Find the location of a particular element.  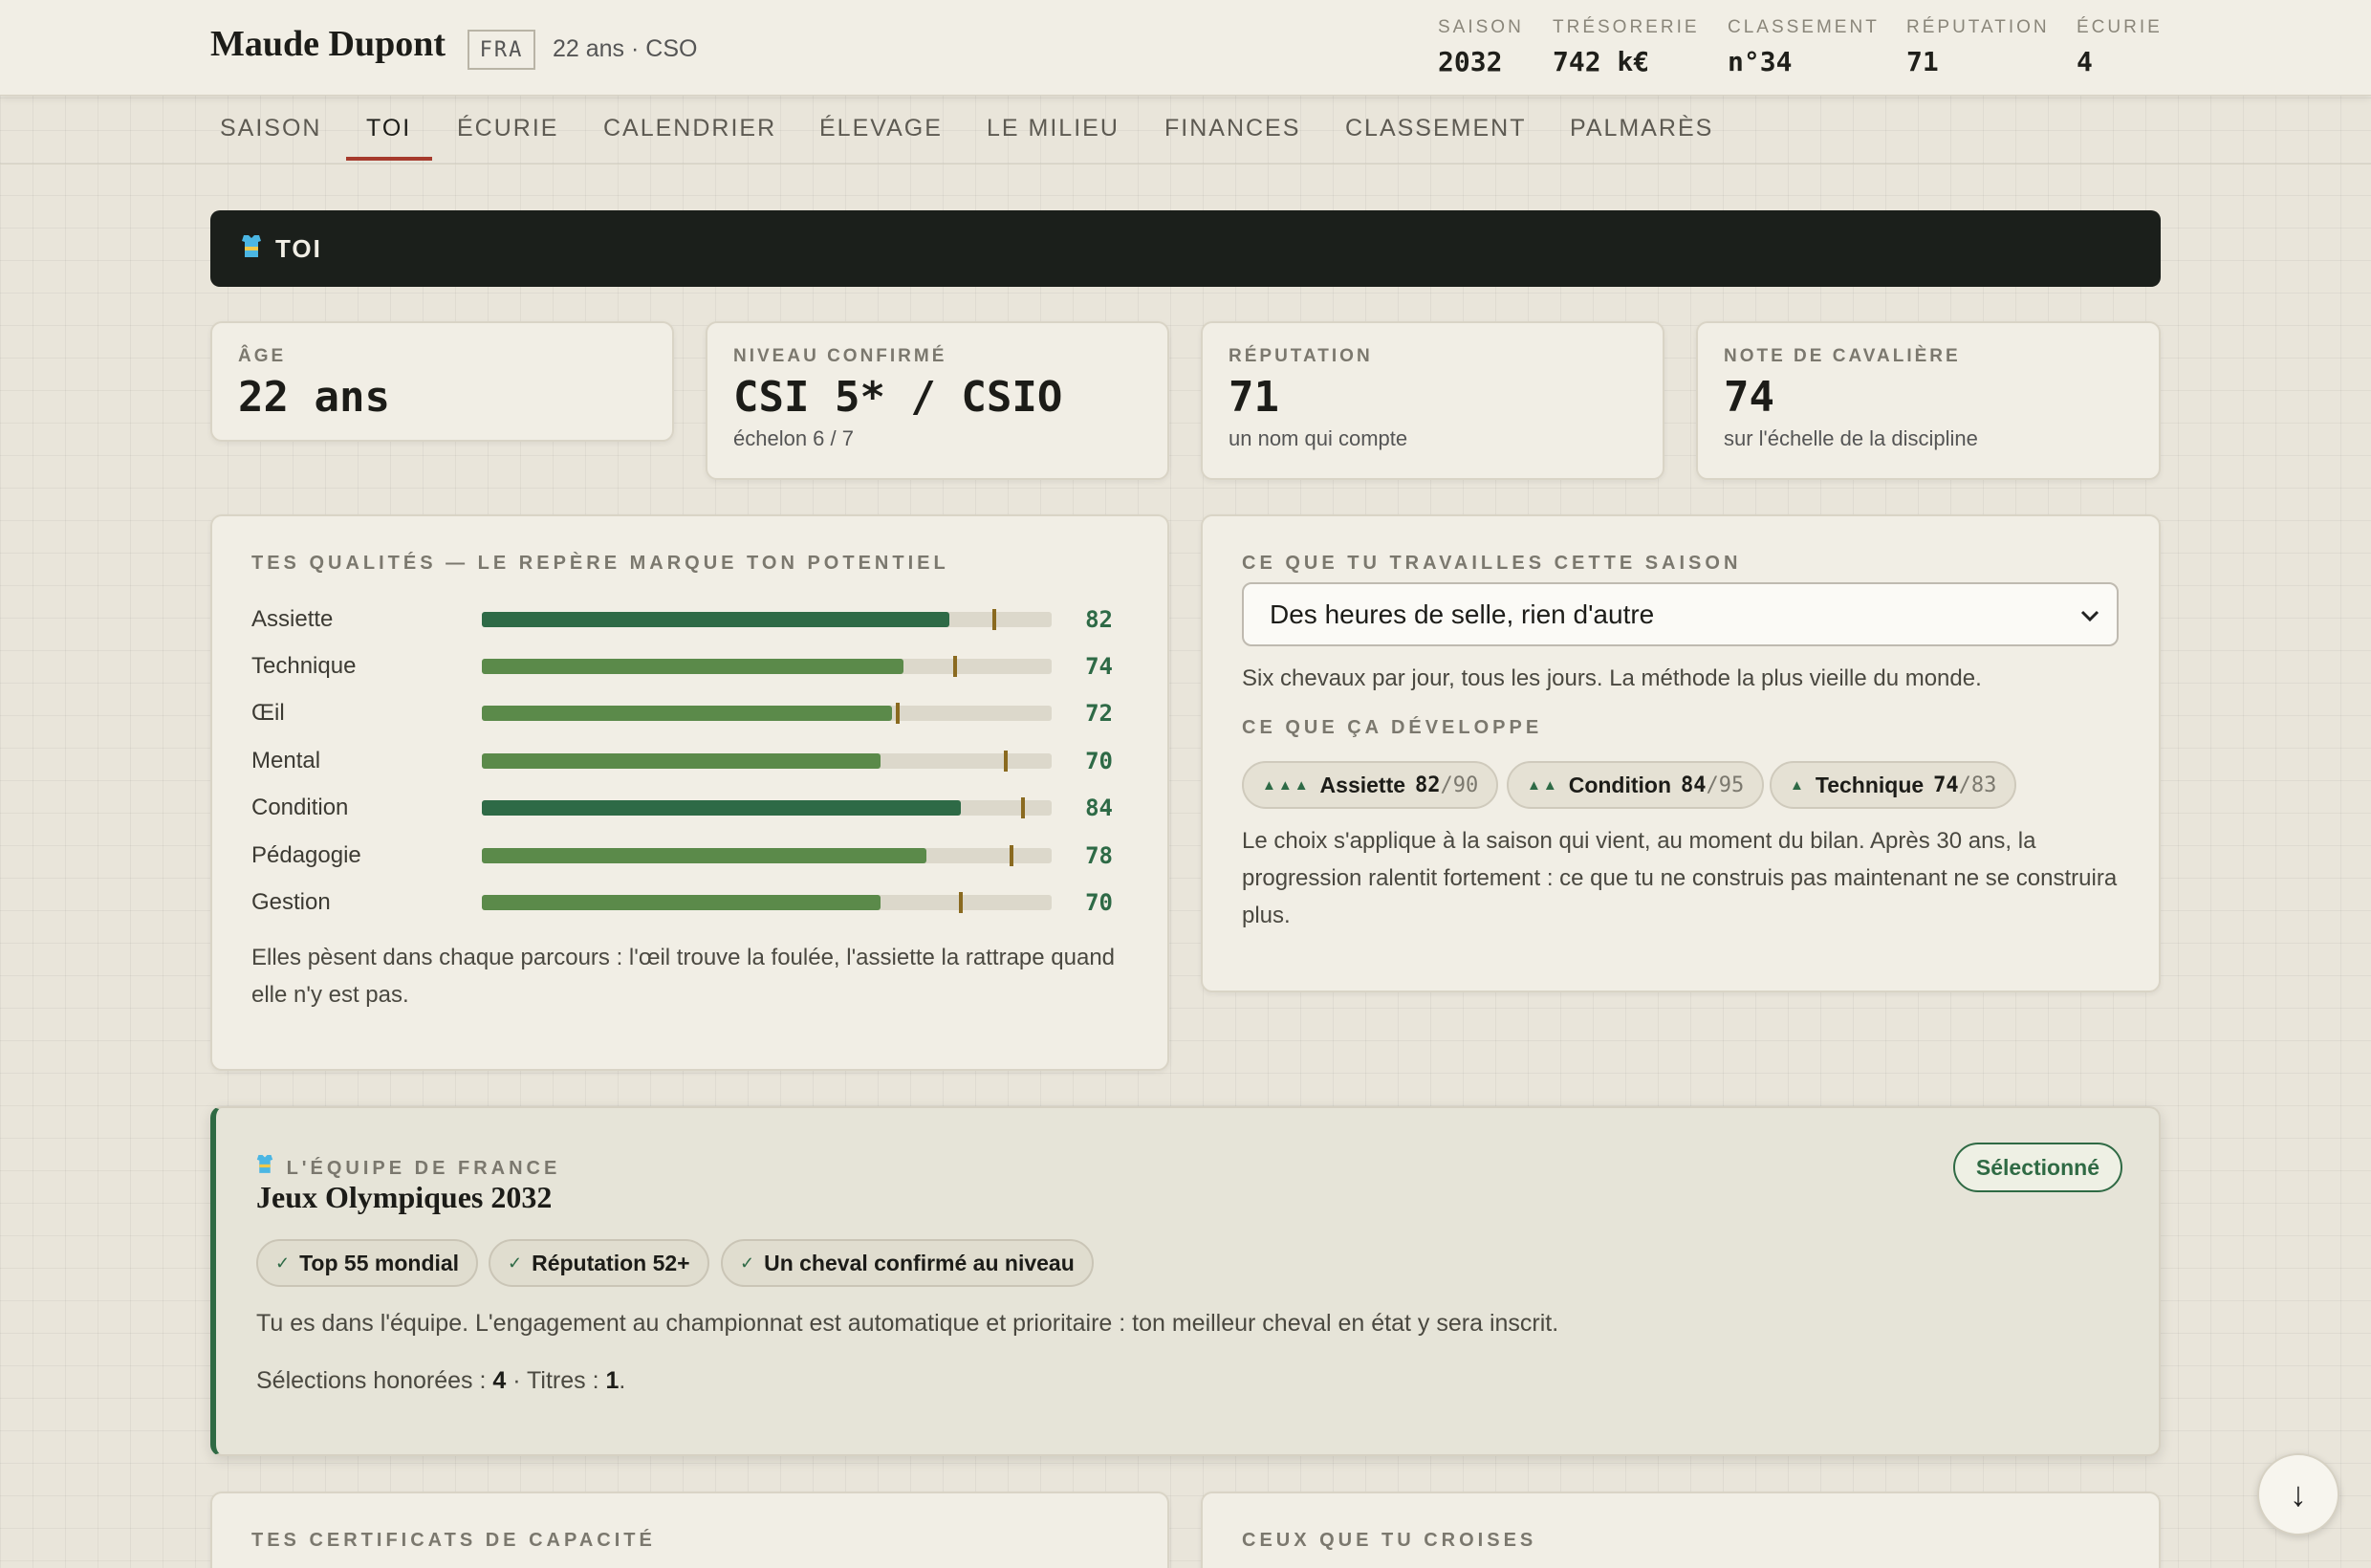

quality-name: Gestion is located at coordinates (291, 902).